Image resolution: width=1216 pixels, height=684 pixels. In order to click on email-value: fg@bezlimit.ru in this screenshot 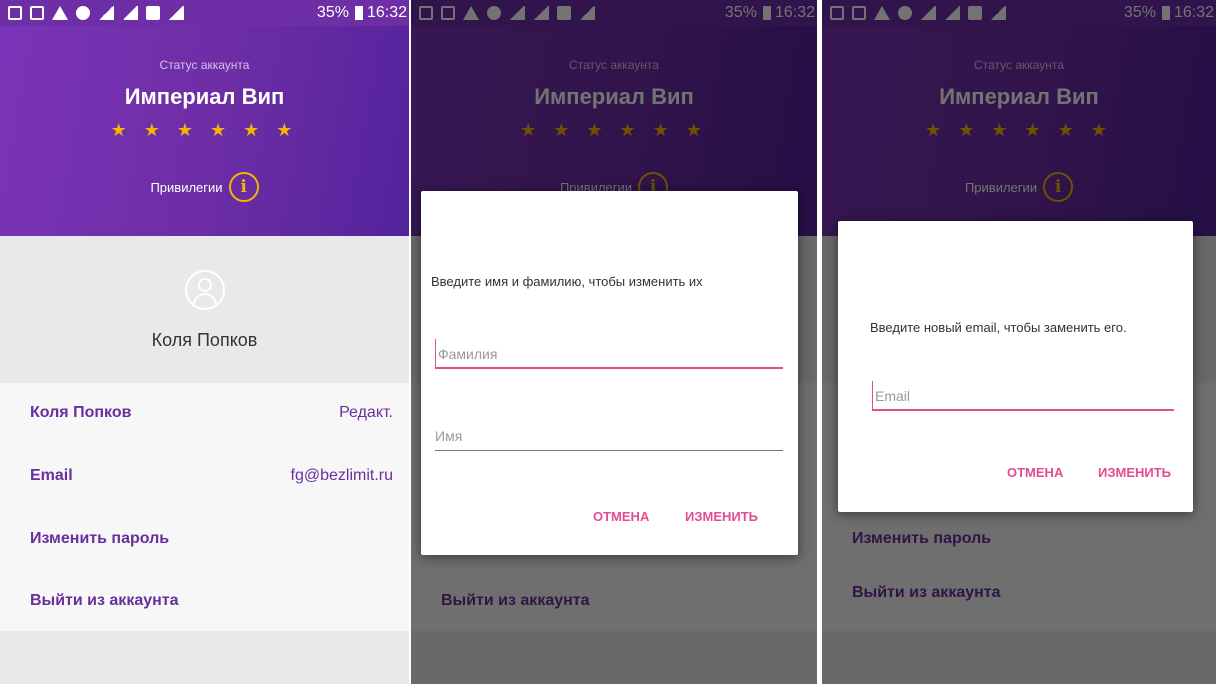, I will do `click(342, 475)`.